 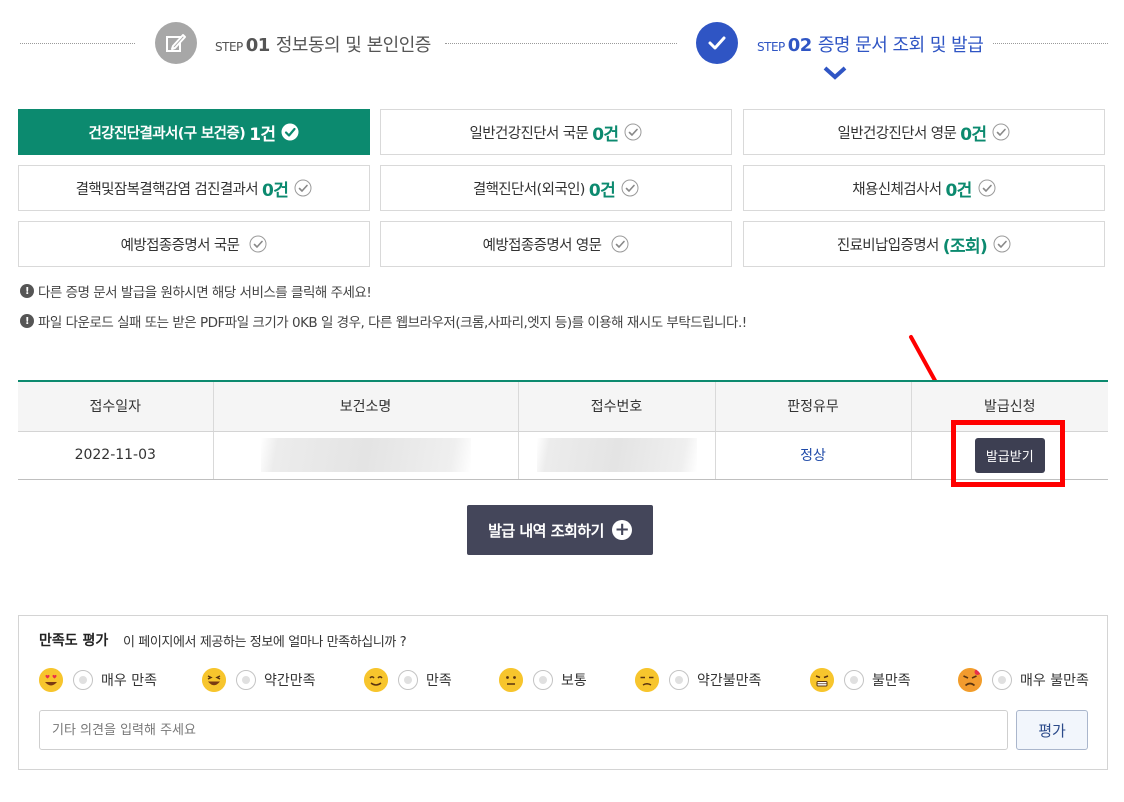 What do you see at coordinates (813, 456) in the screenshot?
I see `status-text: 정상` at bounding box center [813, 456].